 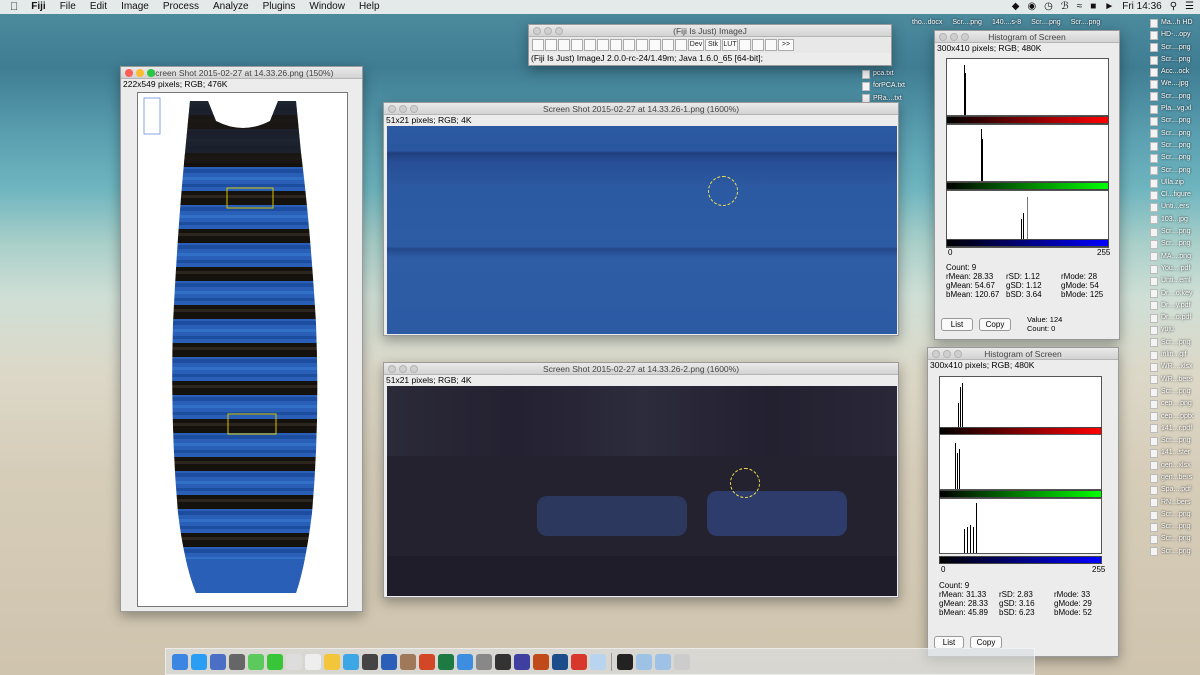 What do you see at coordinates (560, 661) in the screenshot?
I see `photoshop-icon` at bounding box center [560, 661].